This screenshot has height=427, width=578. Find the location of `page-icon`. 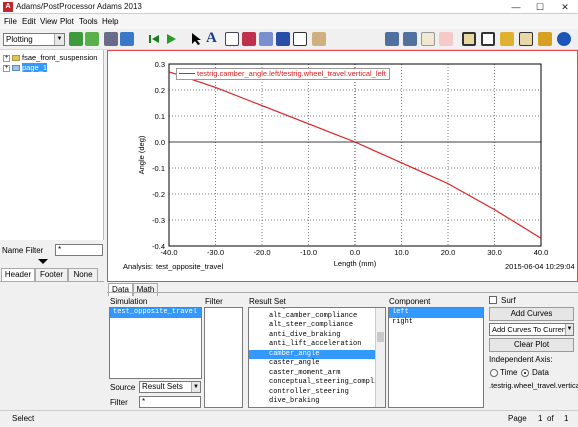

page-icon is located at coordinates (428, 39).